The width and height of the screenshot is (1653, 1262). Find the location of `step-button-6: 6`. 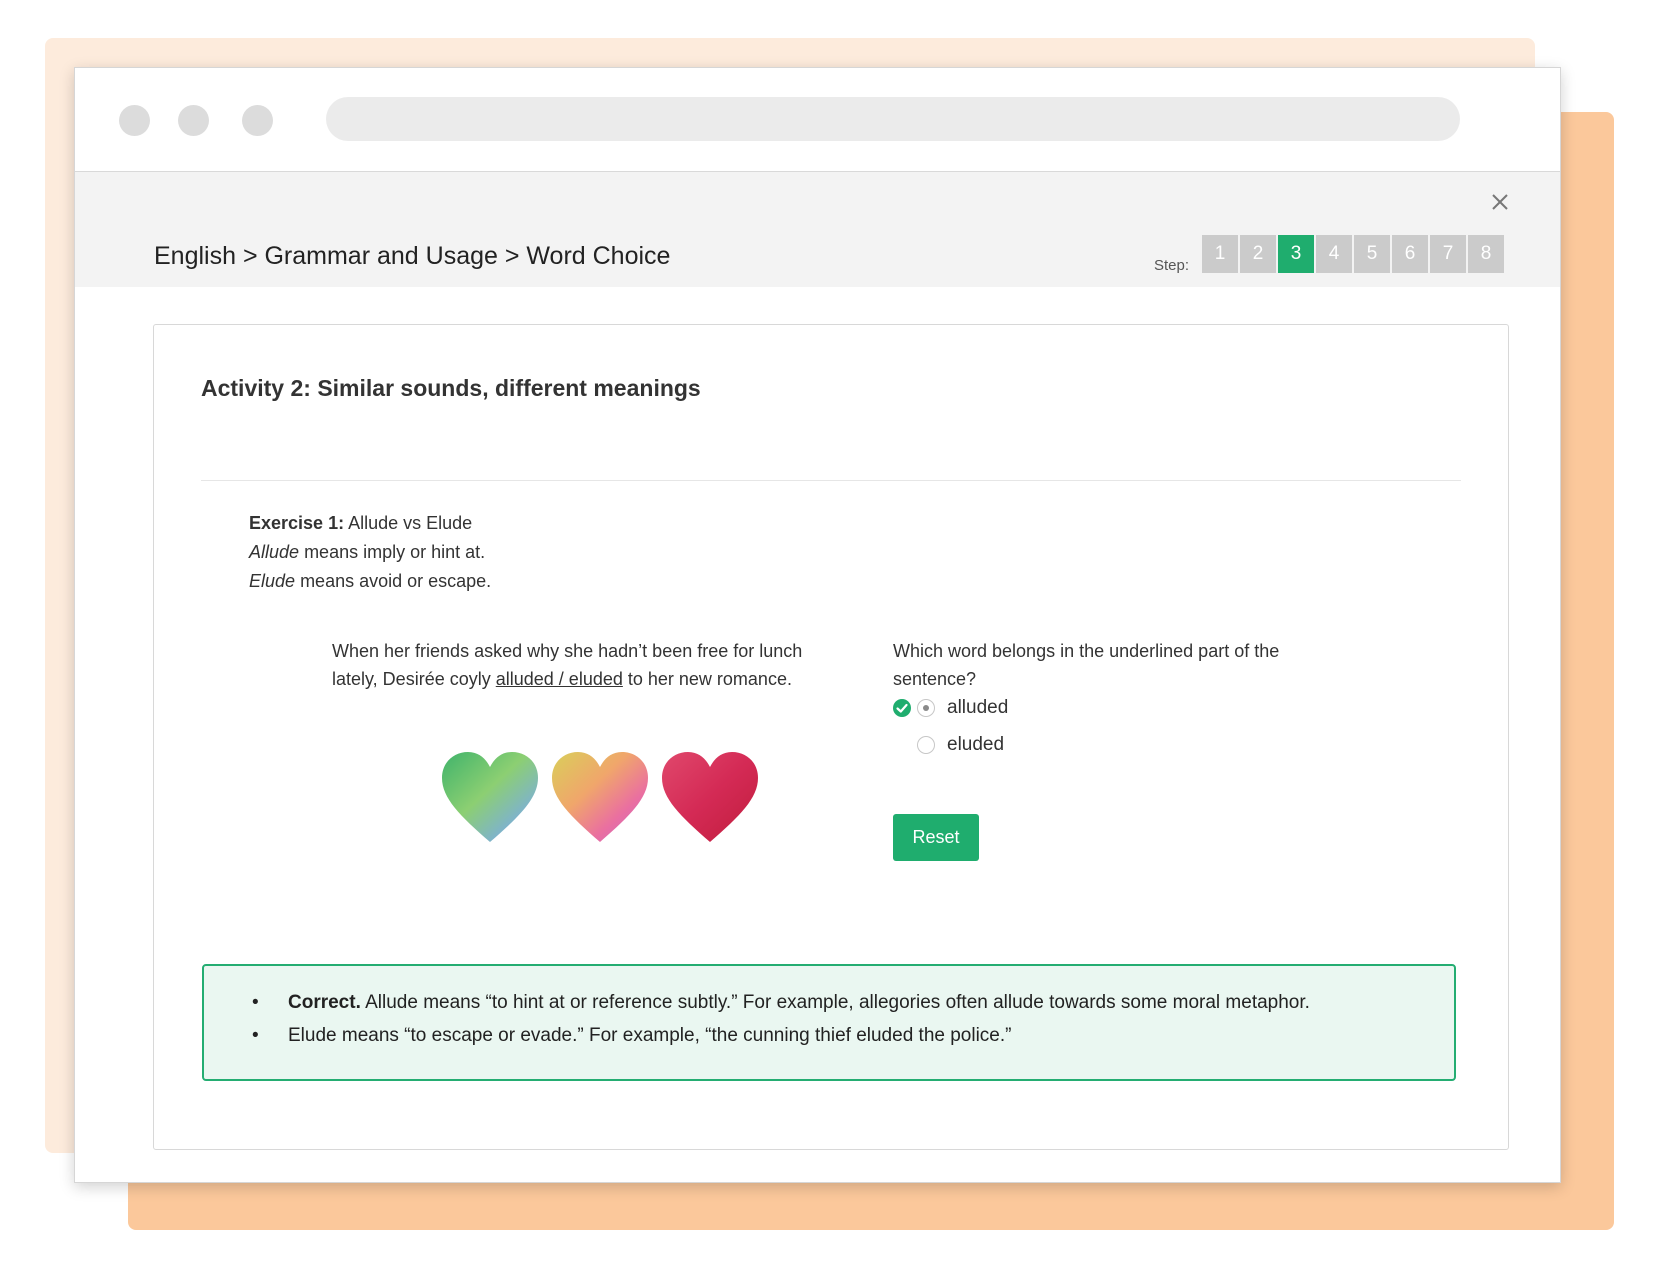

step-button-6: 6 is located at coordinates (1410, 254).